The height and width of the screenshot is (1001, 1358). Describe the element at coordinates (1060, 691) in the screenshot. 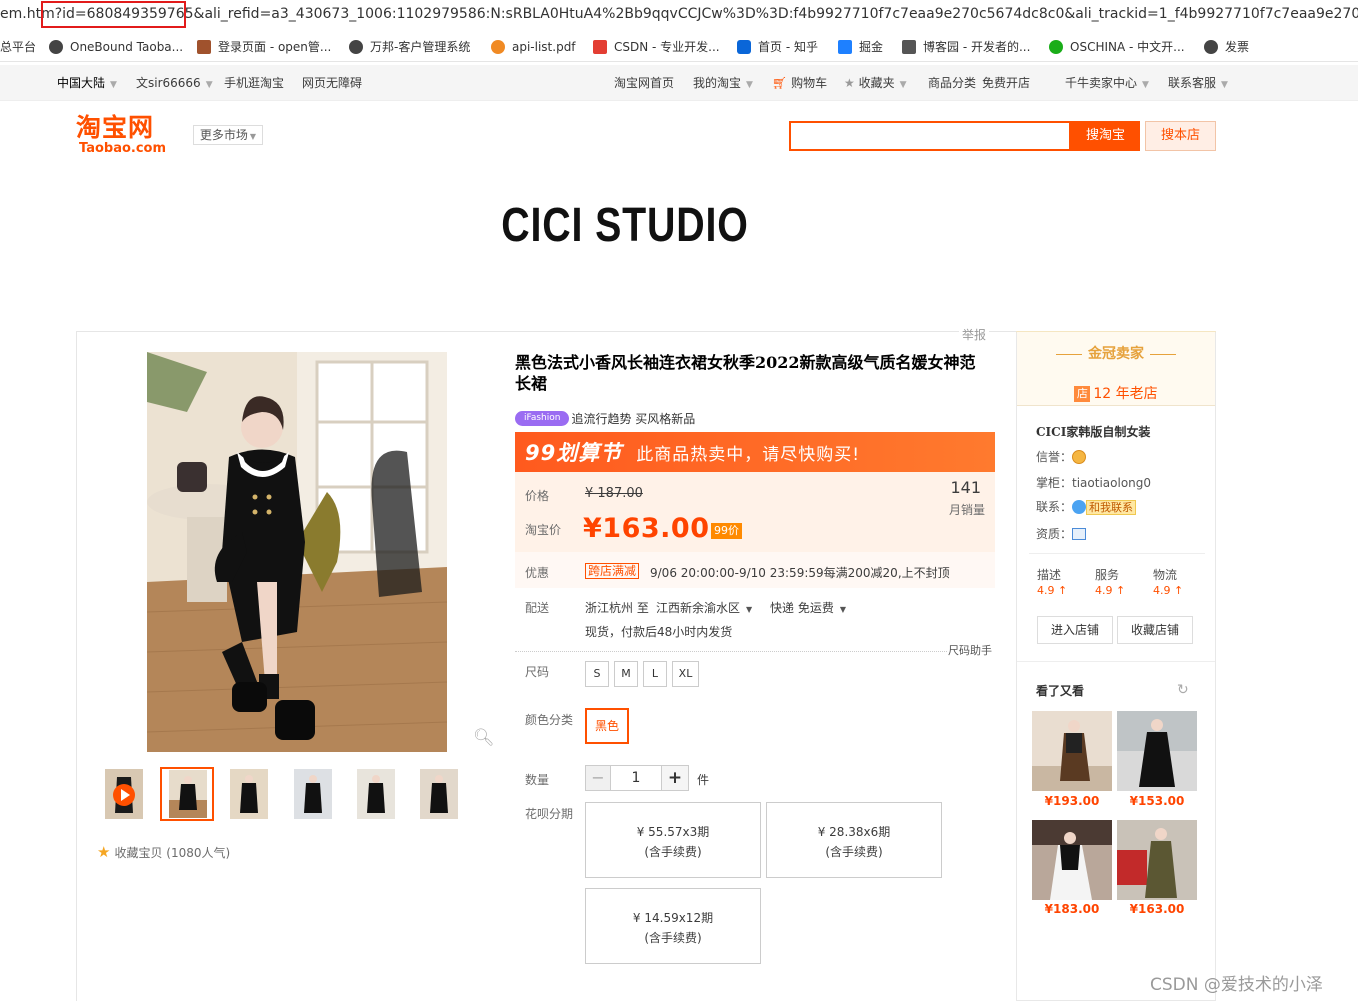

I see `also-viewed-title: 看了又看` at that location.